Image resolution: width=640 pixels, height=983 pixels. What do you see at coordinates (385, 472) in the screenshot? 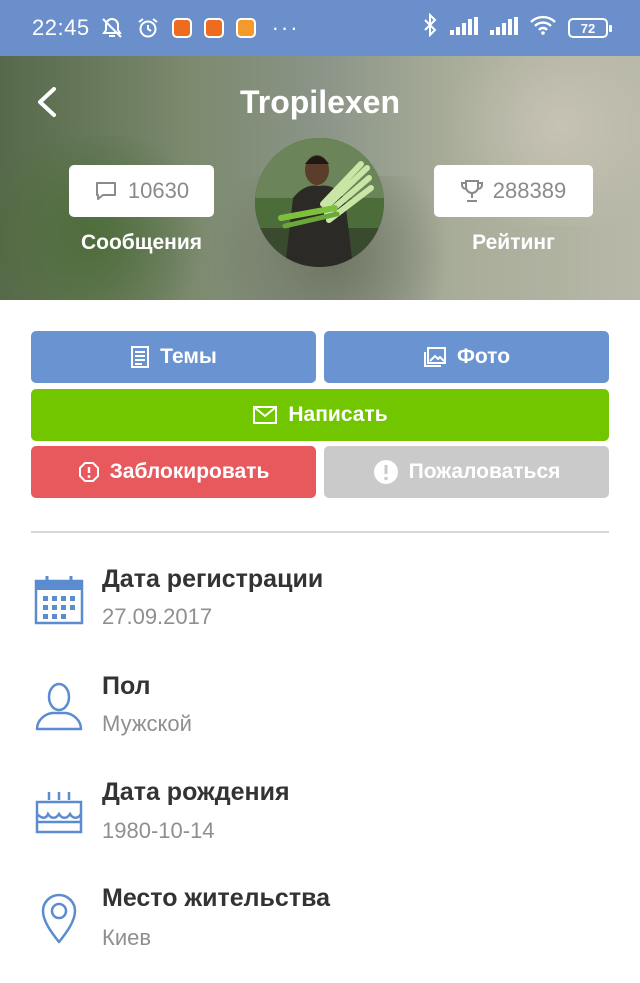
I see `exclamation-circle-icon` at bounding box center [385, 472].